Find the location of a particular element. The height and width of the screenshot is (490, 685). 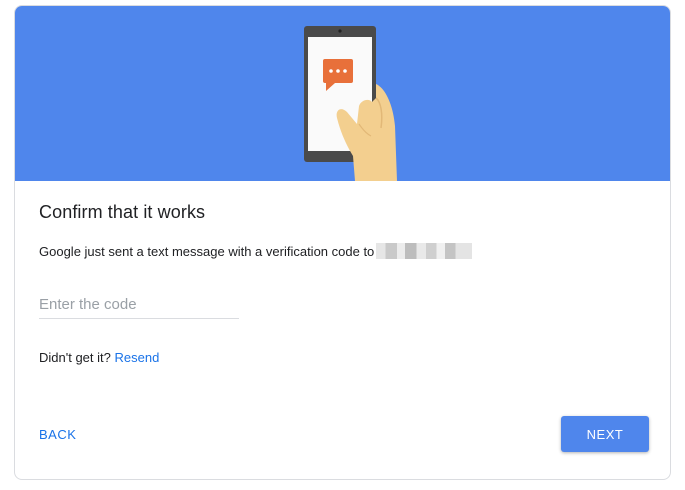

back-button: BACK is located at coordinates (57, 434).